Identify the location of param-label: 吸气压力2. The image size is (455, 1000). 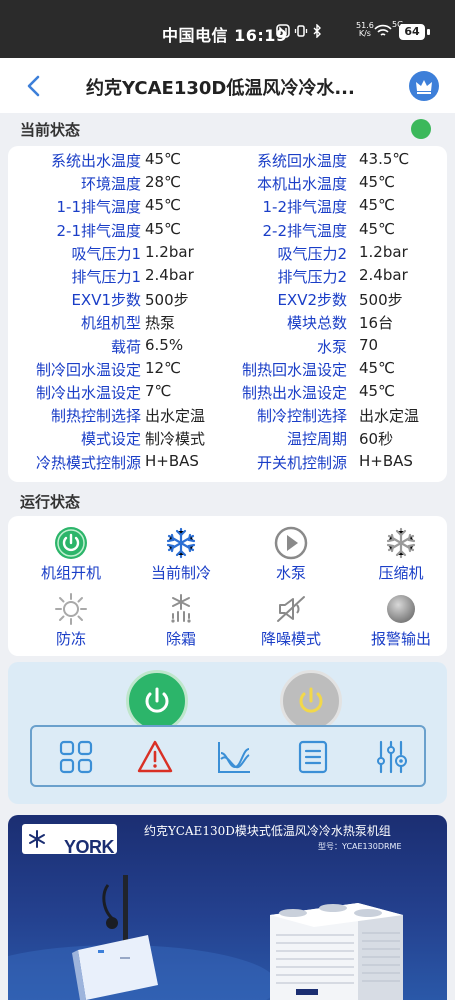
(312, 253).